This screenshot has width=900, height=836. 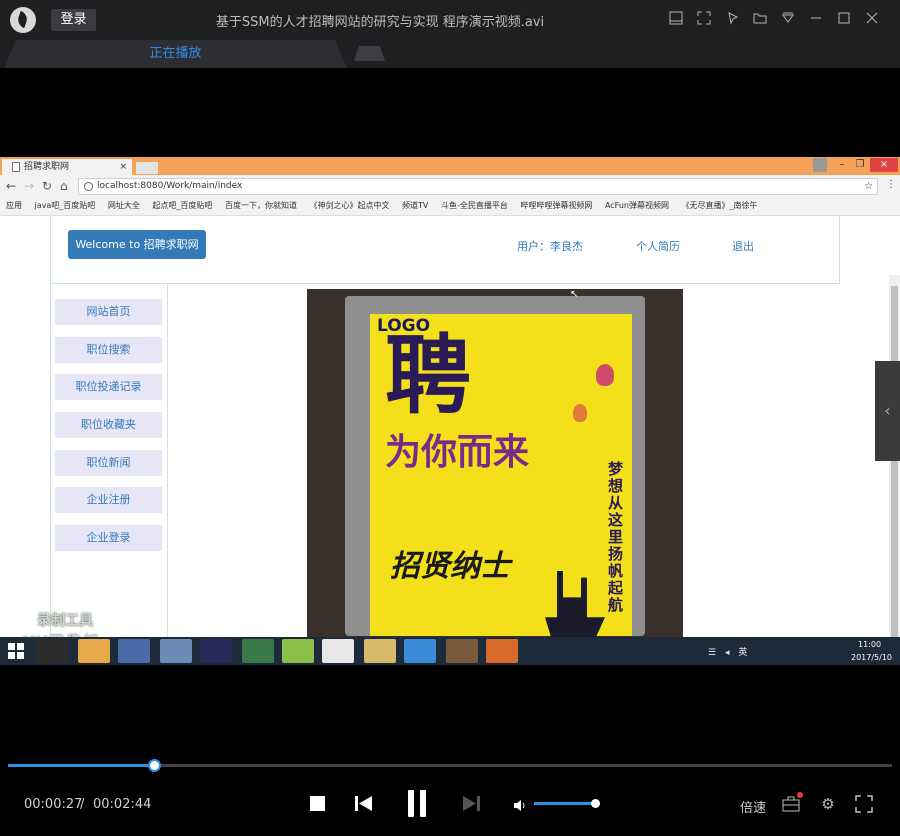 What do you see at coordinates (704, 19) in the screenshot?
I see `screenshot-icon` at bounding box center [704, 19].